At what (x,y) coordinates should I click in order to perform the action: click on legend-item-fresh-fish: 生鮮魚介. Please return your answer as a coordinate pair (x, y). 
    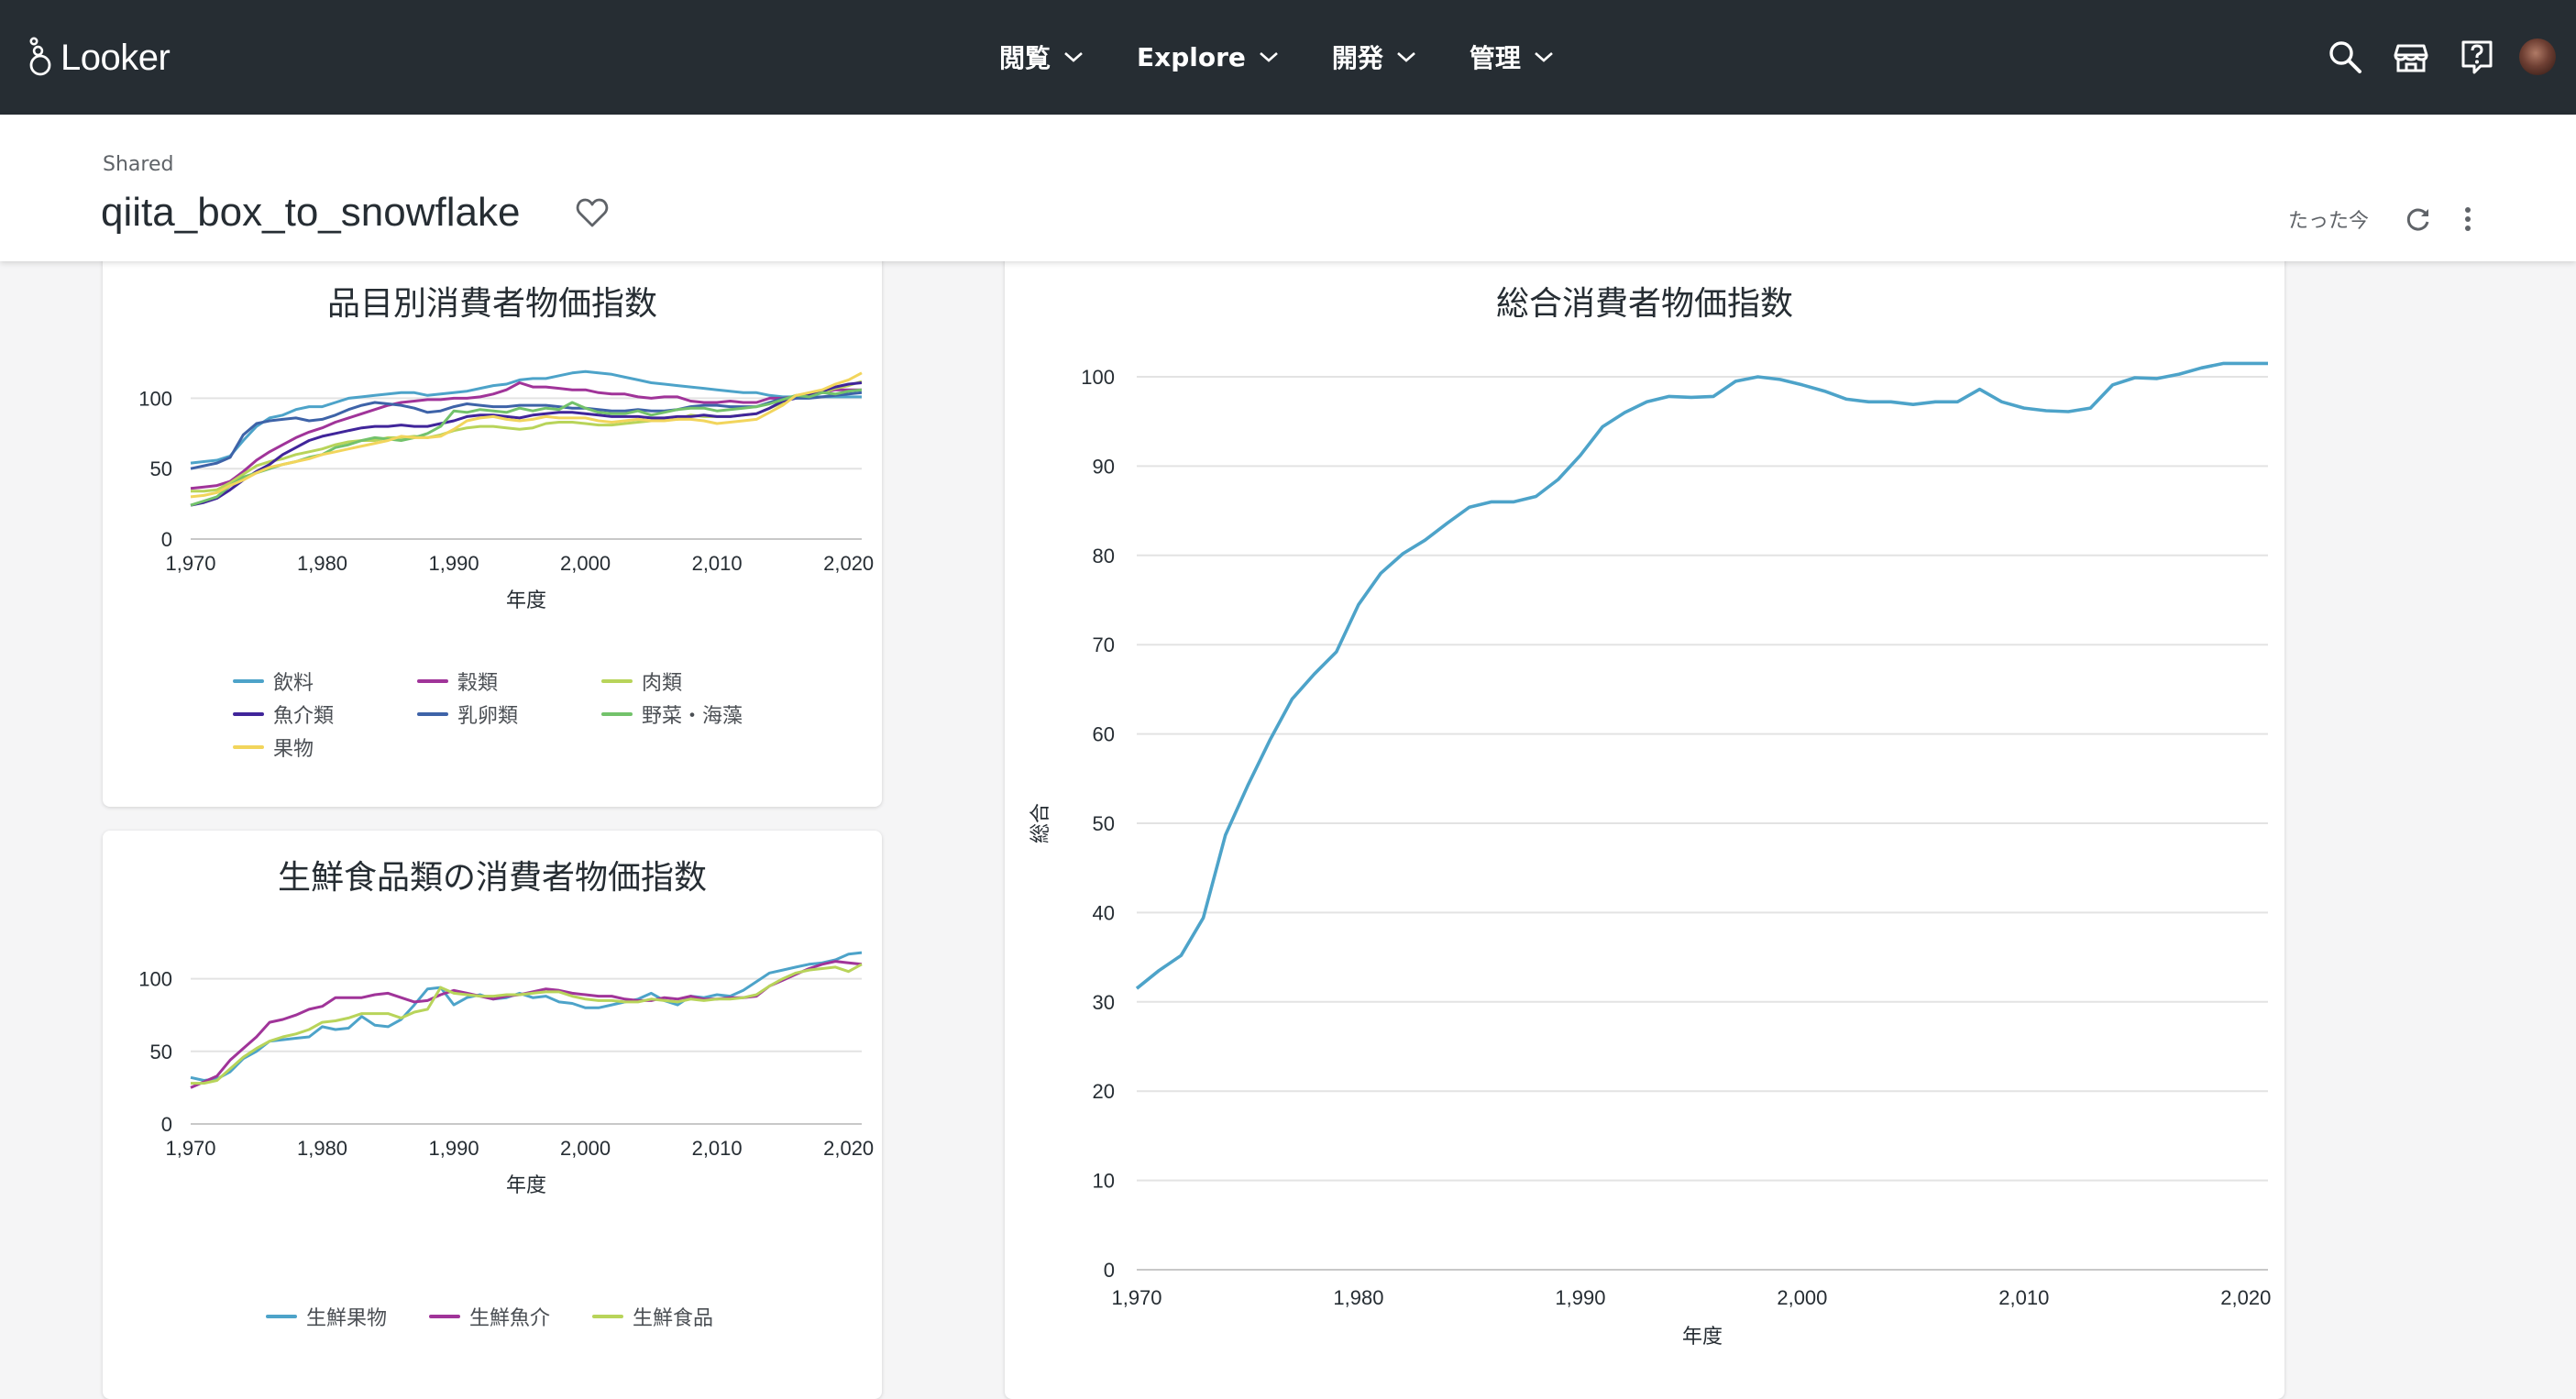
    Looking at the image, I should click on (510, 1316).